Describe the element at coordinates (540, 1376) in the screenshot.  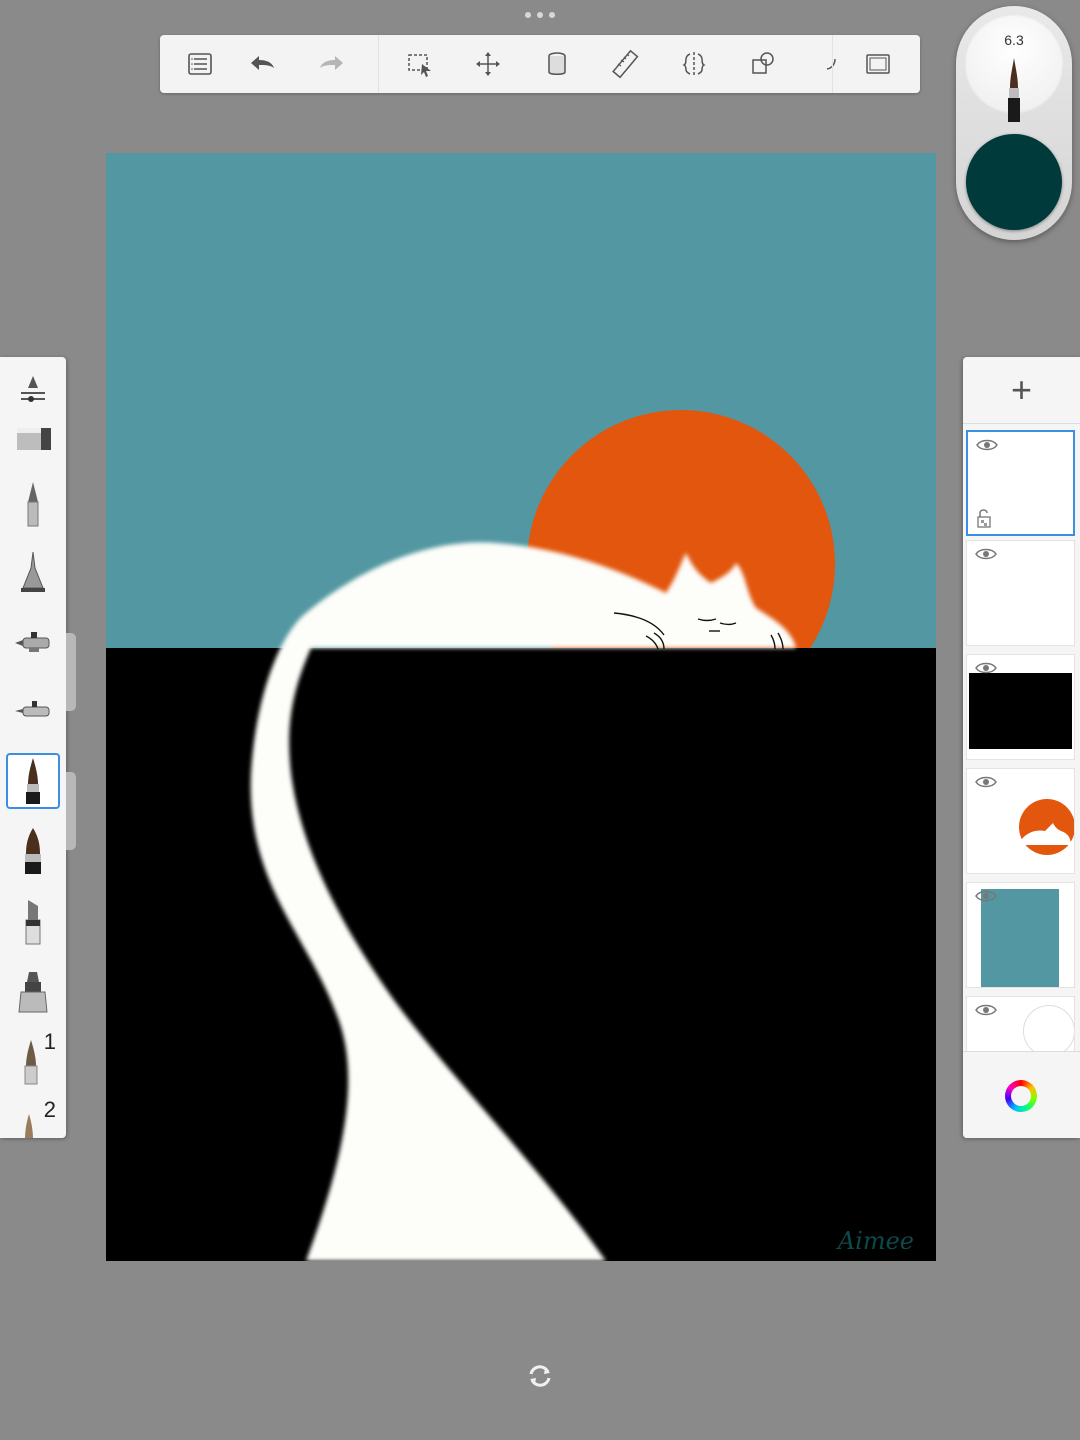
I see `sync-icon` at that location.